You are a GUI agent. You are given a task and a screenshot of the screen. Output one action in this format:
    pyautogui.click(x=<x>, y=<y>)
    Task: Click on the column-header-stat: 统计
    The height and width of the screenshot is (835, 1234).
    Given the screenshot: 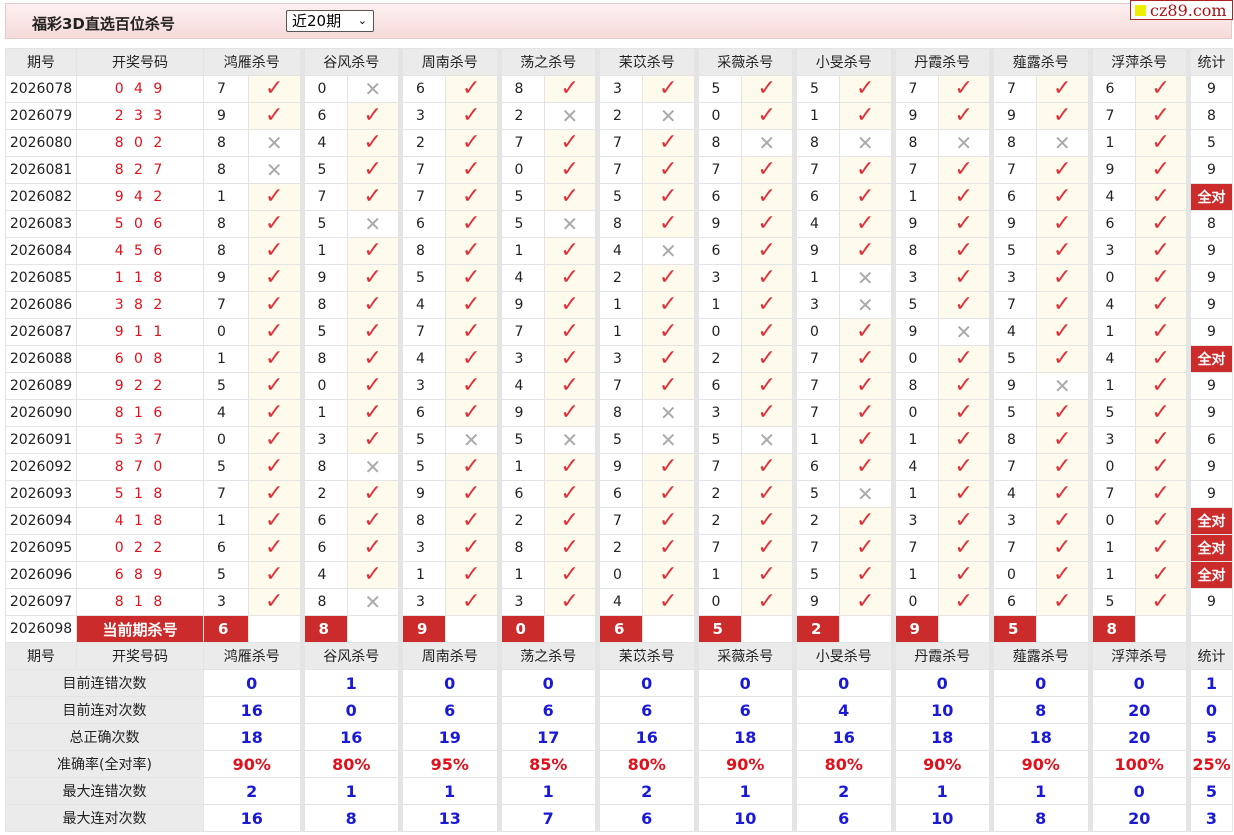 What is the action you would take?
    pyautogui.click(x=1210, y=656)
    